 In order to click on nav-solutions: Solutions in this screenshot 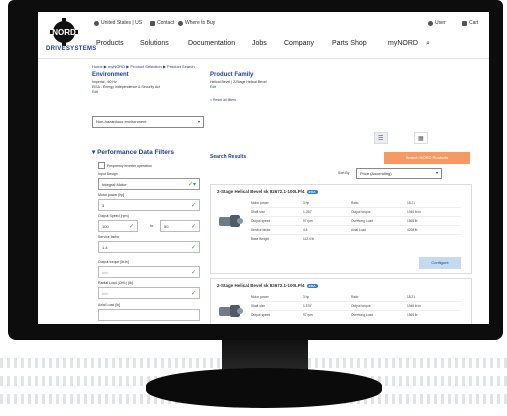, I will do `click(154, 43)`.